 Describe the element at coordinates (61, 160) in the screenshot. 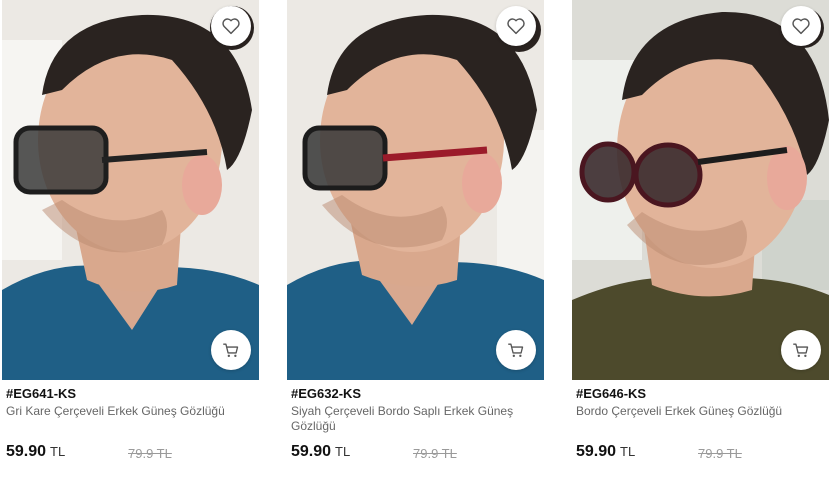

I see `lens` at that location.